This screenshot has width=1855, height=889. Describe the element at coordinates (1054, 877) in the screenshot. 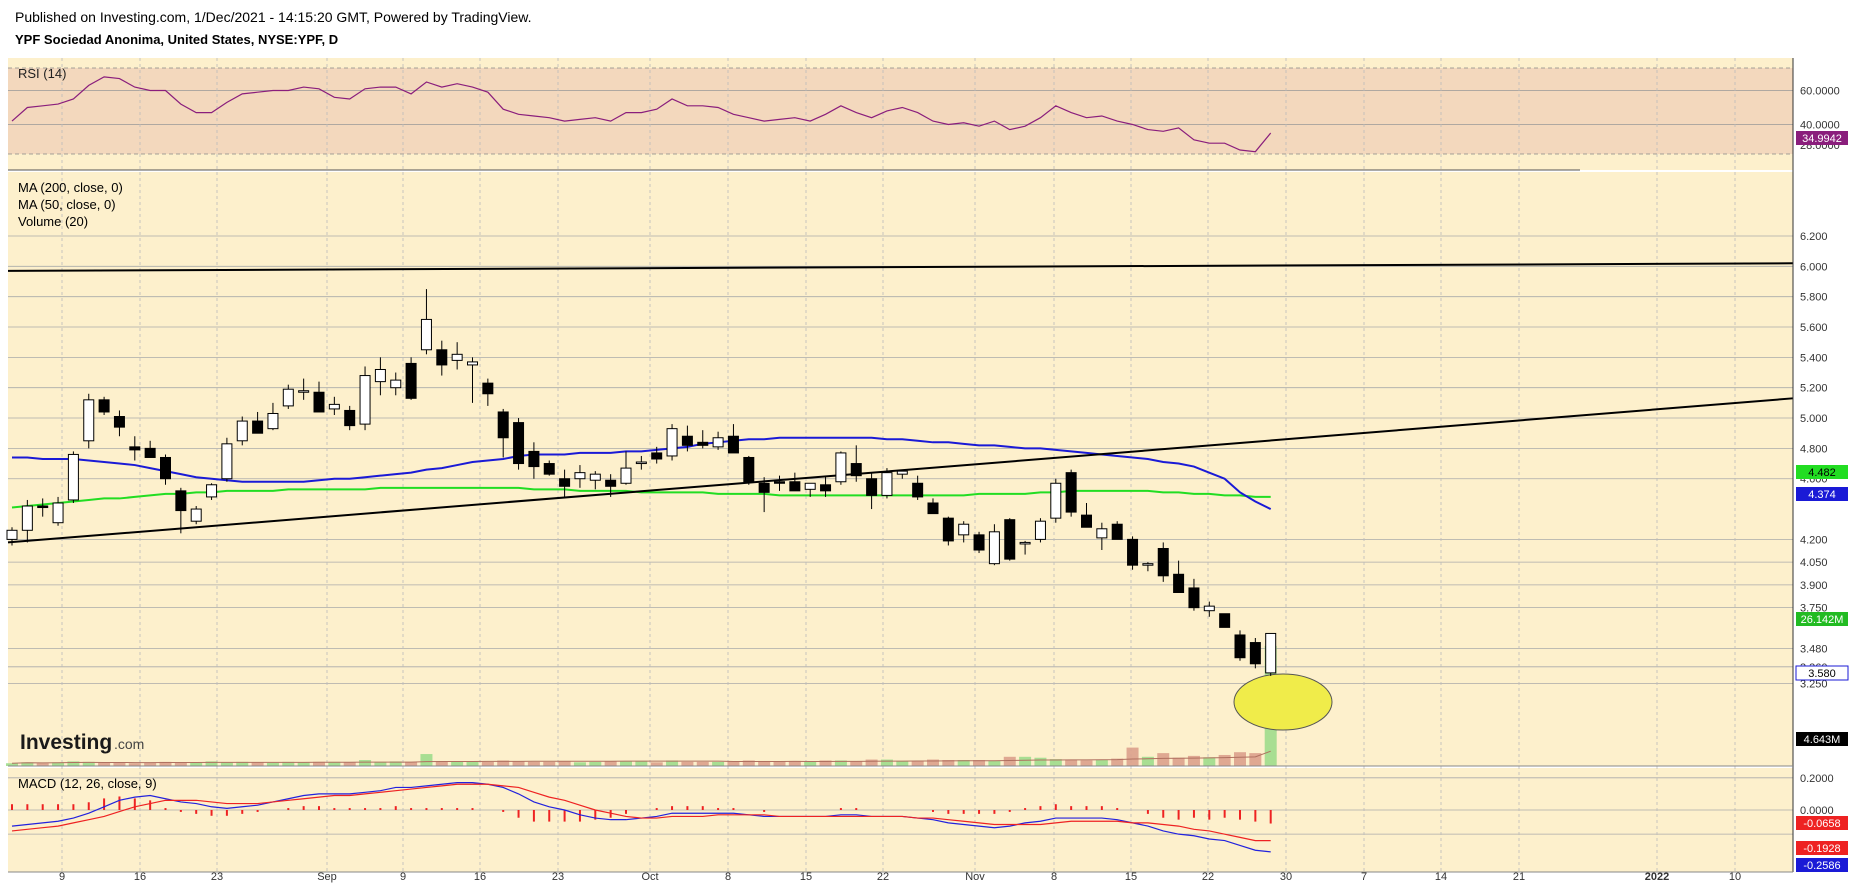

I see `x-tick-label: 8` at that location.